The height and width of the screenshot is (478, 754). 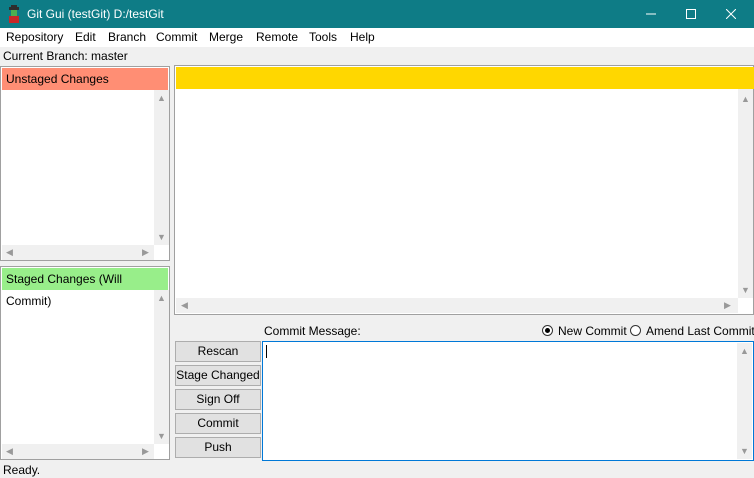 I want to click on commit-message-scrollbar: ▲ ▼, so click(x=744, y=401).